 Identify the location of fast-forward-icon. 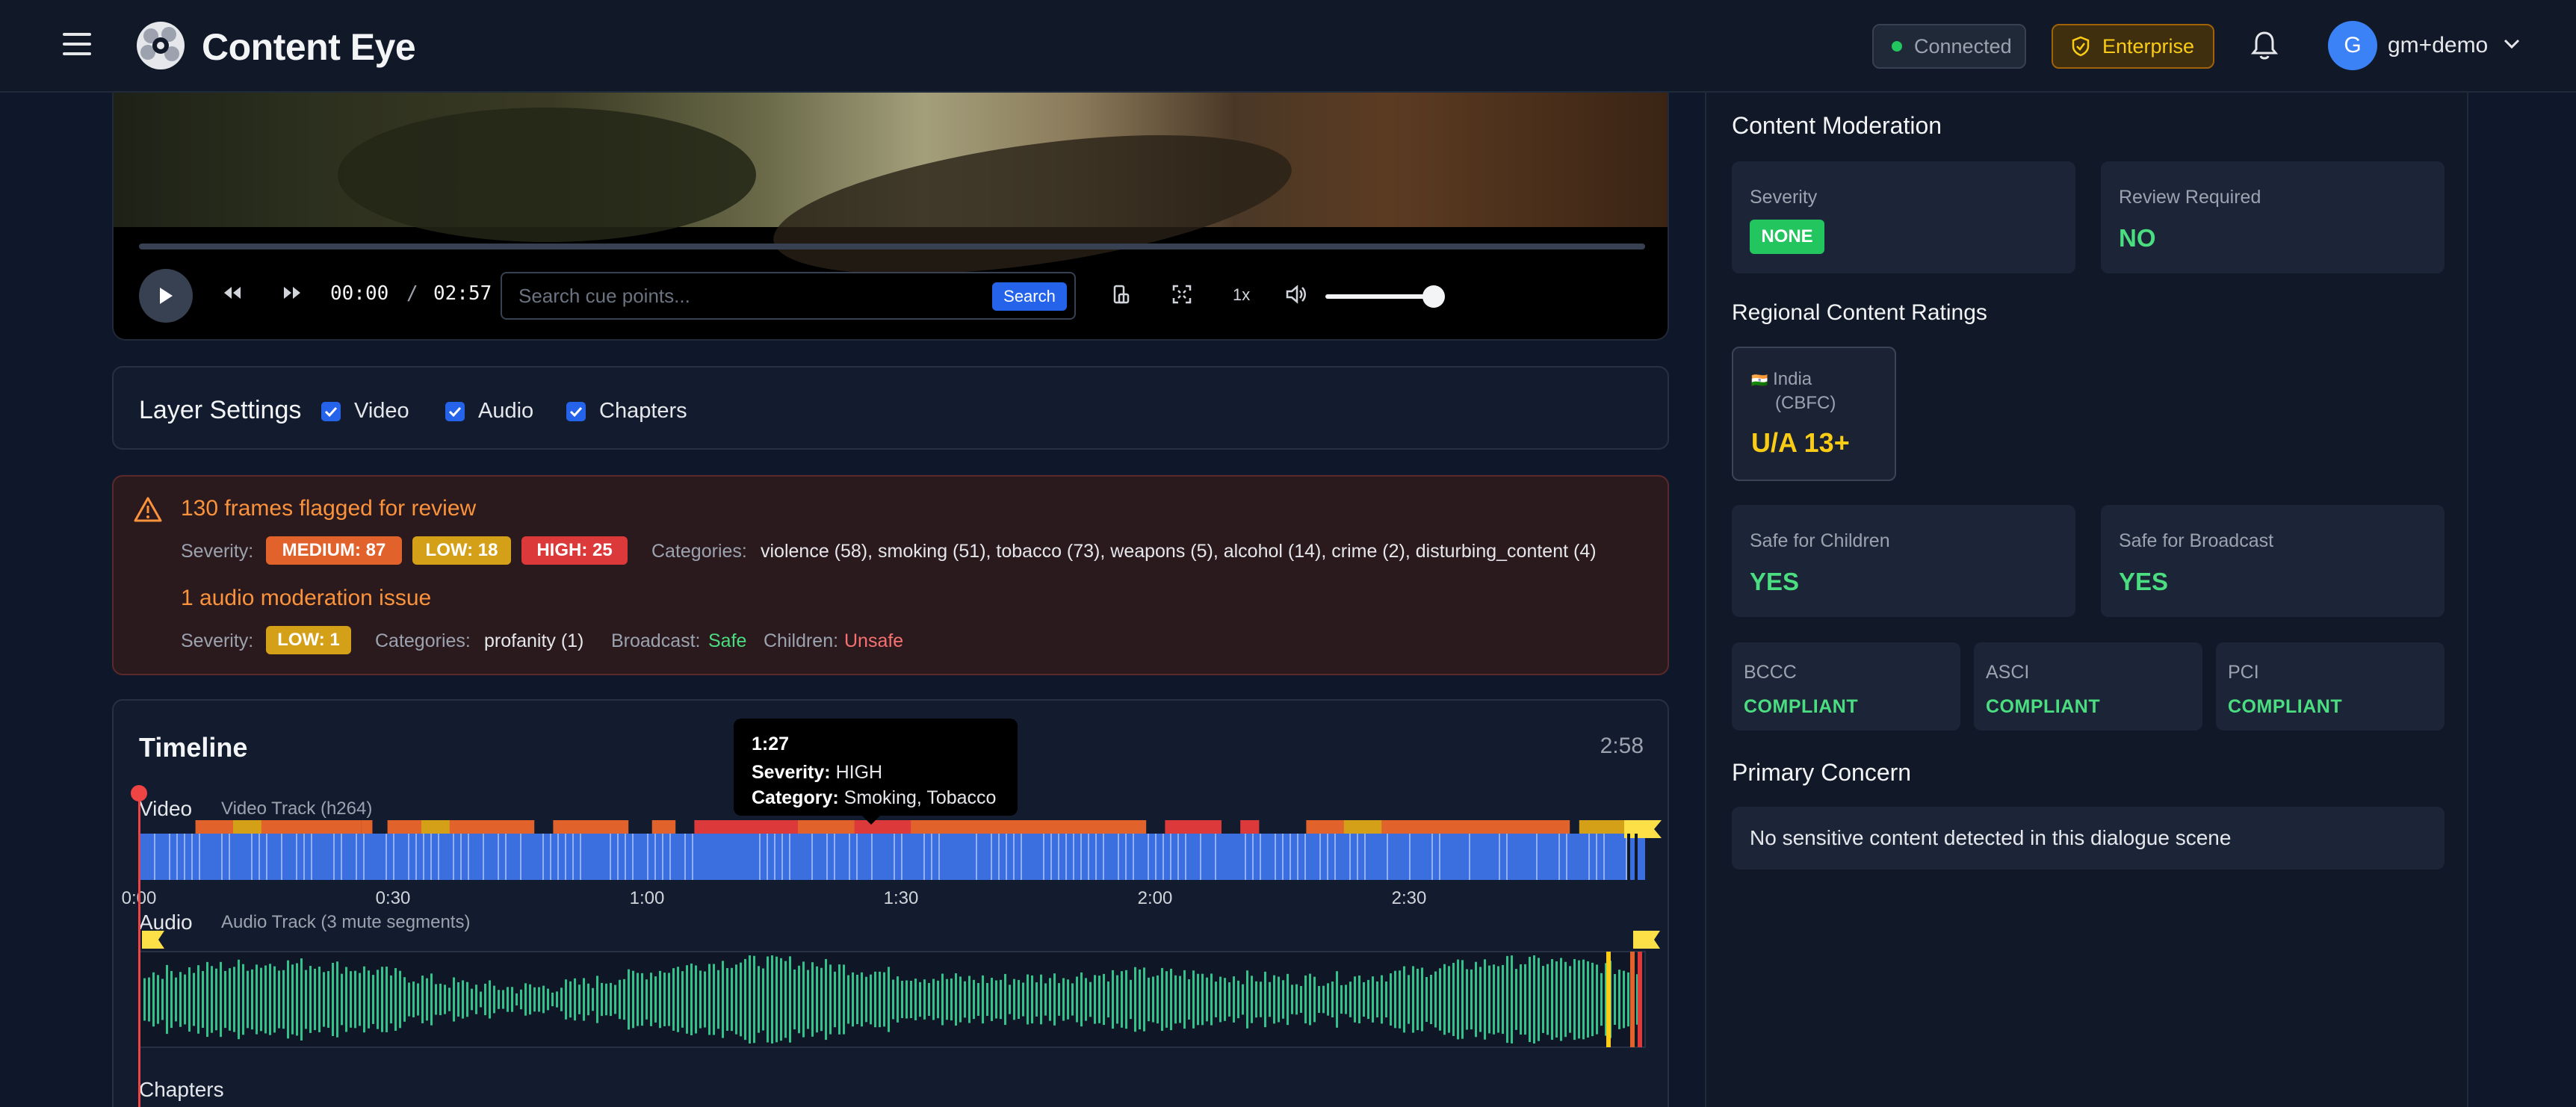
(292, 293).